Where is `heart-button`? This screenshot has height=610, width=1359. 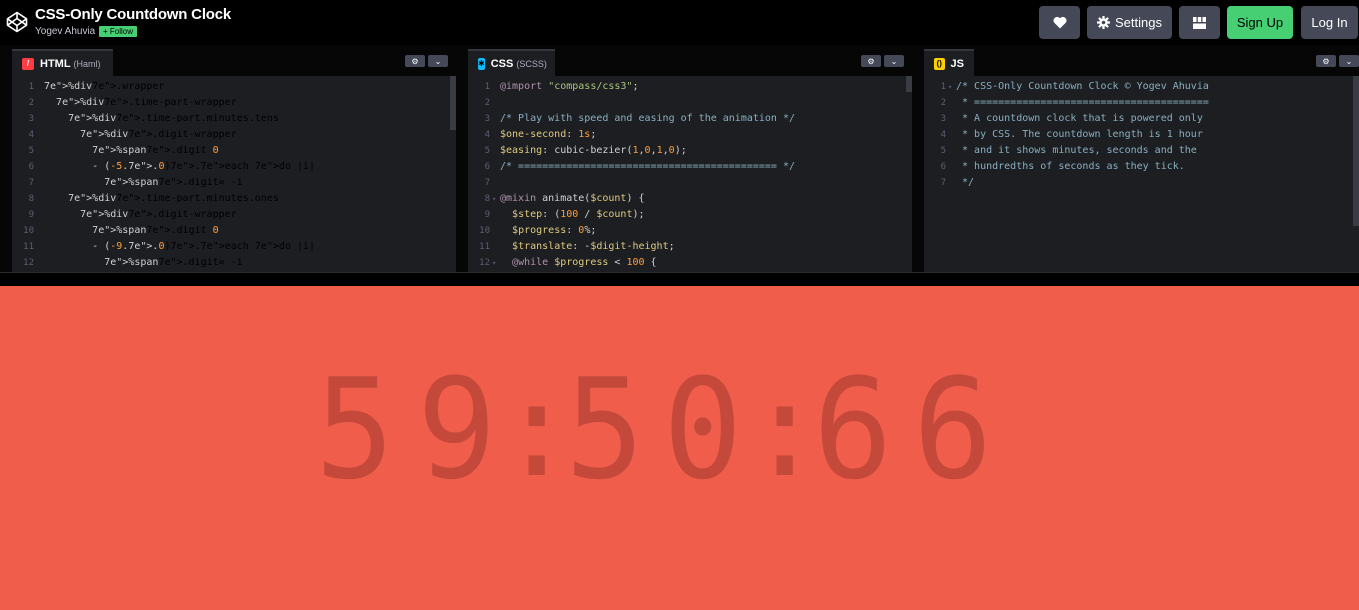 heart-button is located at coordinates (1059, 22).